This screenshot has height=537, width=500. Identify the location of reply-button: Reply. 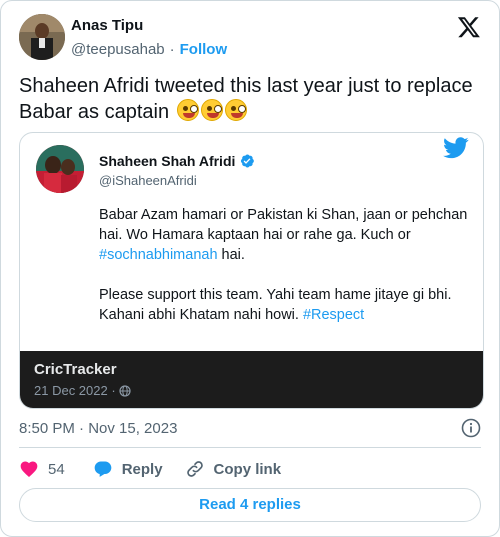
(128, 469).